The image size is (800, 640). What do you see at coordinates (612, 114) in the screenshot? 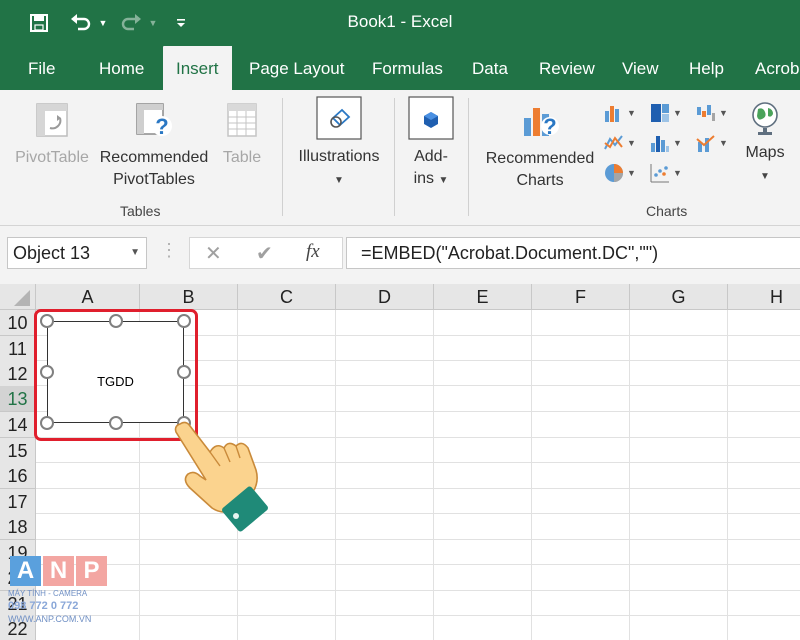
I see `column-chart-icon` at bounding box center [612, 114].